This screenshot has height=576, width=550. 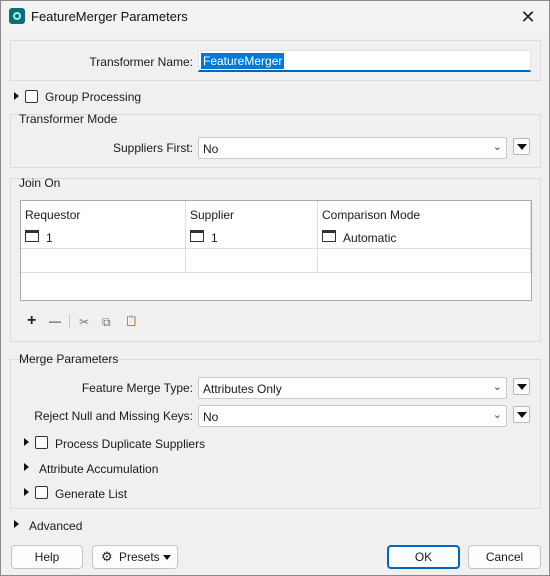 What do you see at coordinates (275, 17) in the screenshot?
I see `title-bar: FeatureMerger Parameters ✕` at bounding box center [275, 17].